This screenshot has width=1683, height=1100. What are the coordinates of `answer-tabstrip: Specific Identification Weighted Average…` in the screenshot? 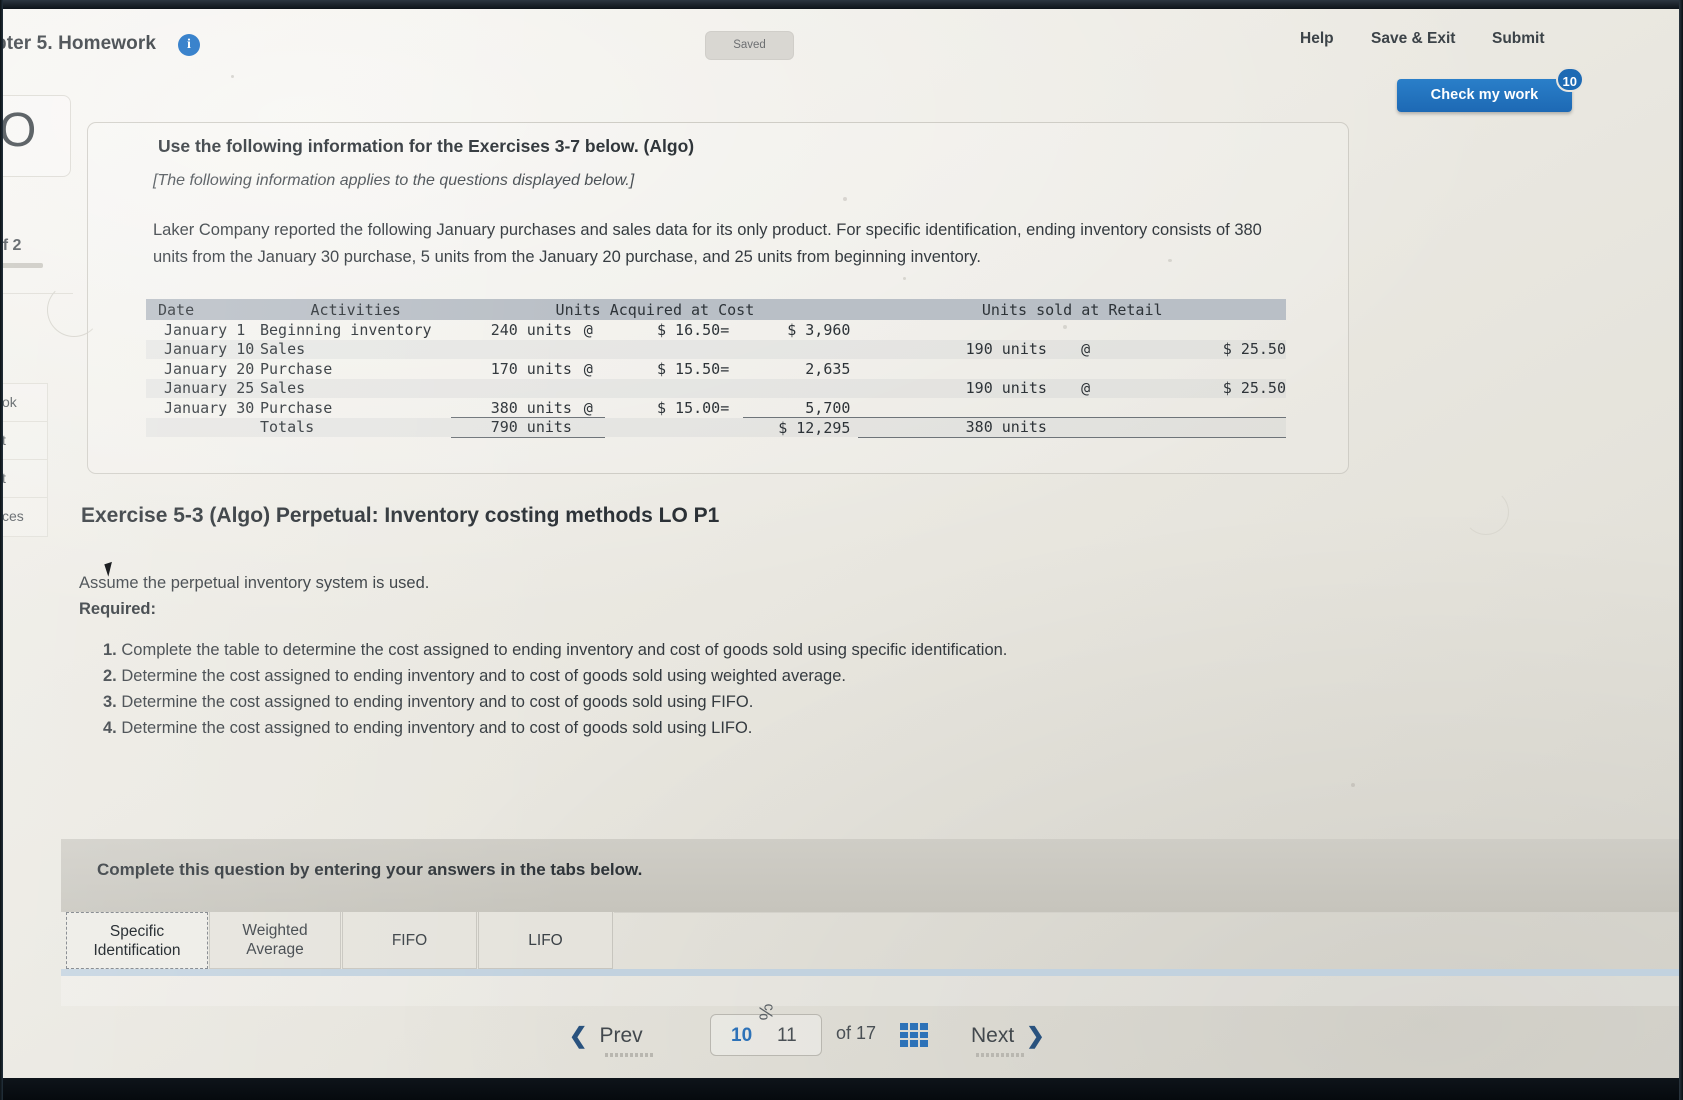 It's located at (870, 940).